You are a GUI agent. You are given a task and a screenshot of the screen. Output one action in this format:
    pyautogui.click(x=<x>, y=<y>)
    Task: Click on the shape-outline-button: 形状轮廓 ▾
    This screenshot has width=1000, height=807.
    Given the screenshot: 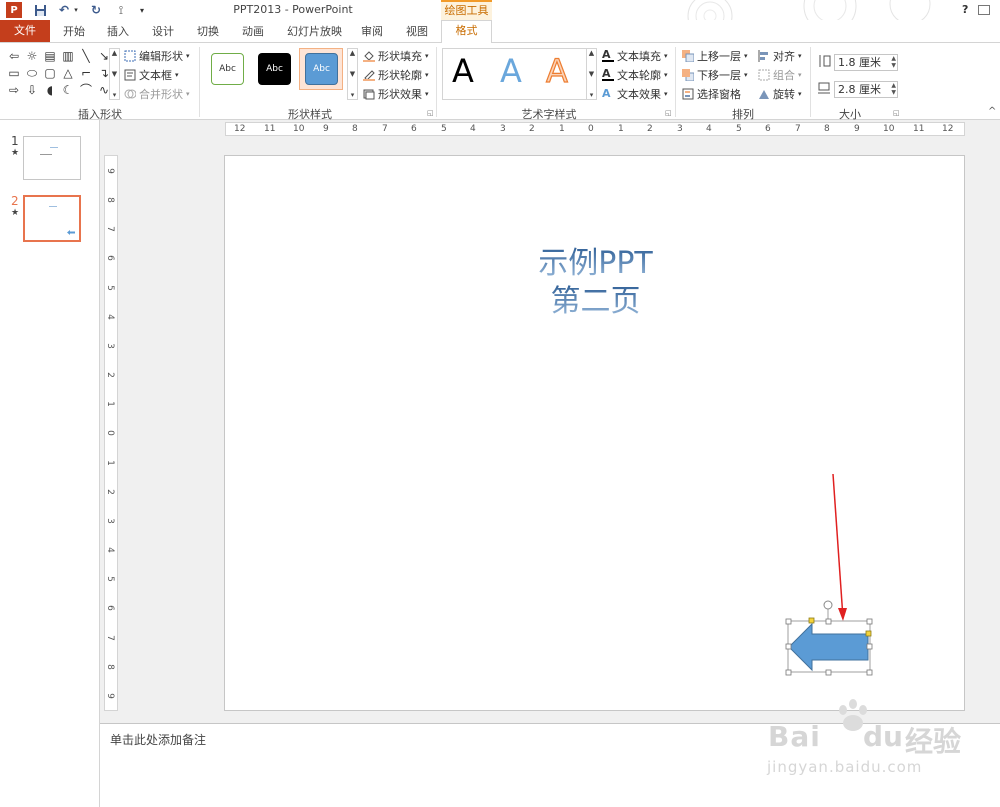 What is the action you would take?
    pyautogui.click(x=396, y=75)
    